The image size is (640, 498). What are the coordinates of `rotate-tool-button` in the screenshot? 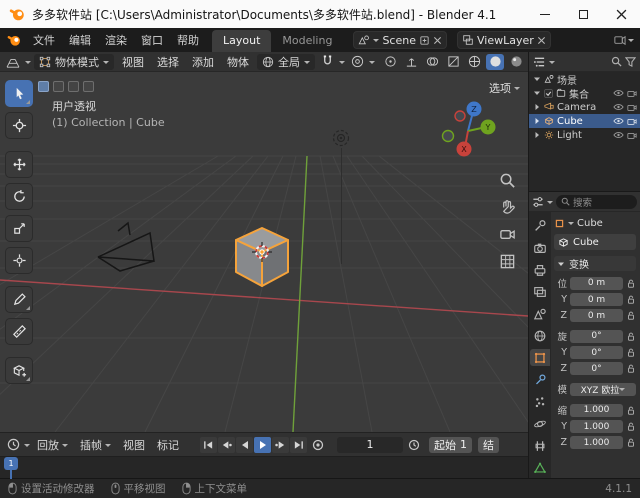 It's located at (19, 196).